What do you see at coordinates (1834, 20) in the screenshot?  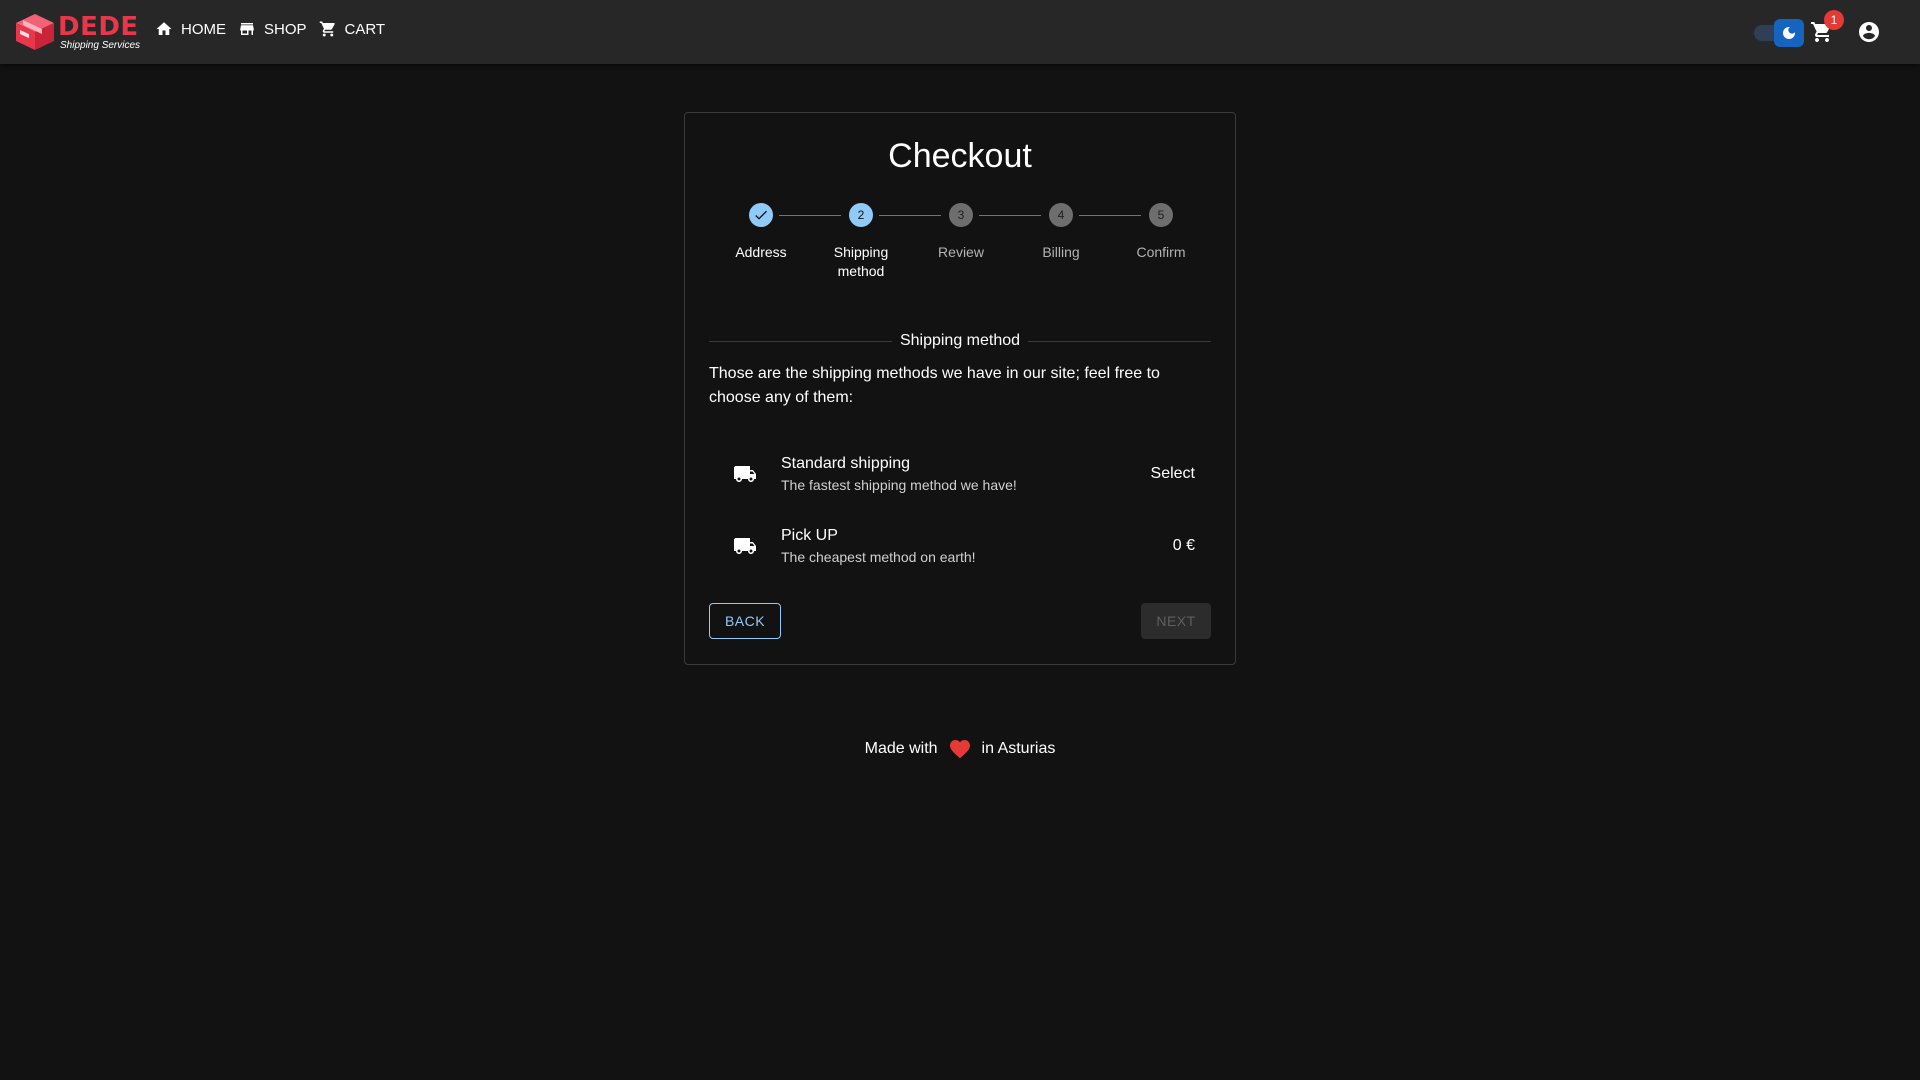 I see `cart-badge: 1` at bounding box center [1834, 20].